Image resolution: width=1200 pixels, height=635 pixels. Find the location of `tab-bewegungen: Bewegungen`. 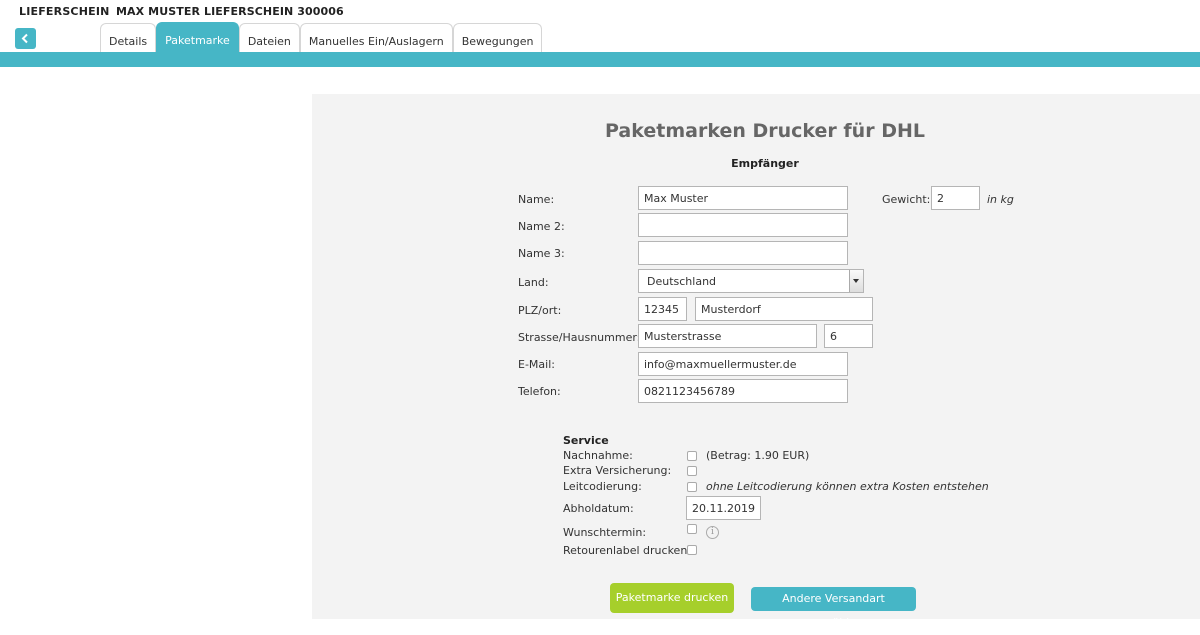

tab-bewegungen: Bewegungen is located at coordinates (497, 37).